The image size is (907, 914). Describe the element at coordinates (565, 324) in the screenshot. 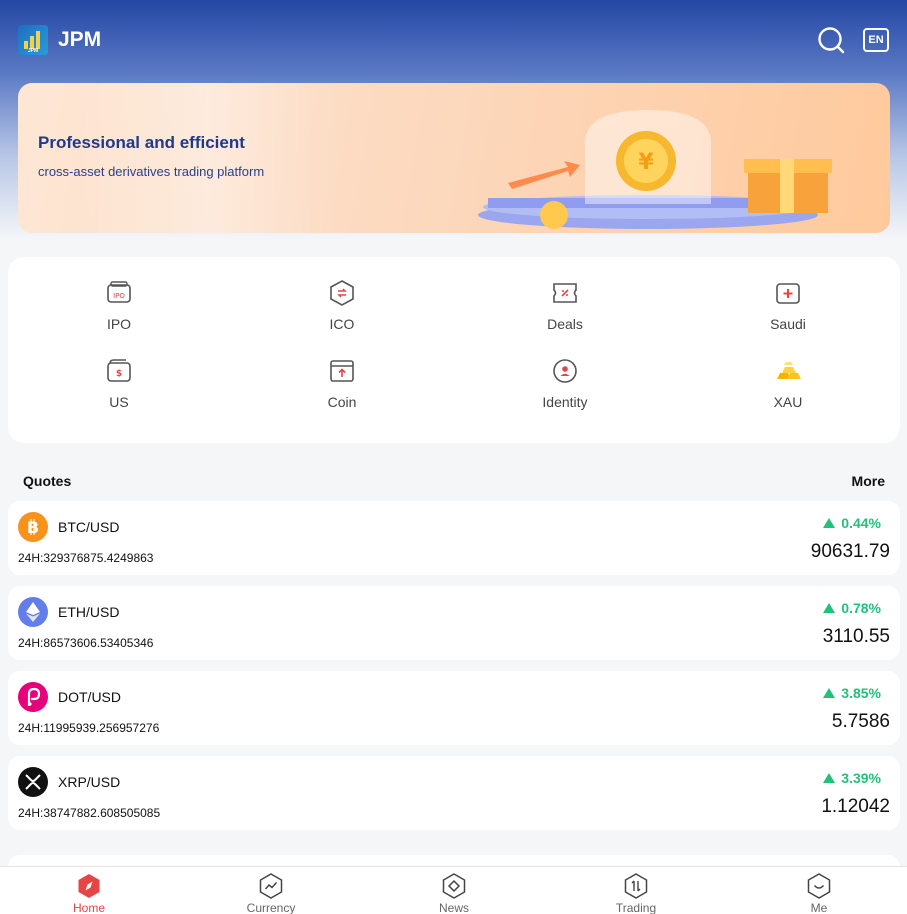

I see `menu-label-deals: Deals` at that location.